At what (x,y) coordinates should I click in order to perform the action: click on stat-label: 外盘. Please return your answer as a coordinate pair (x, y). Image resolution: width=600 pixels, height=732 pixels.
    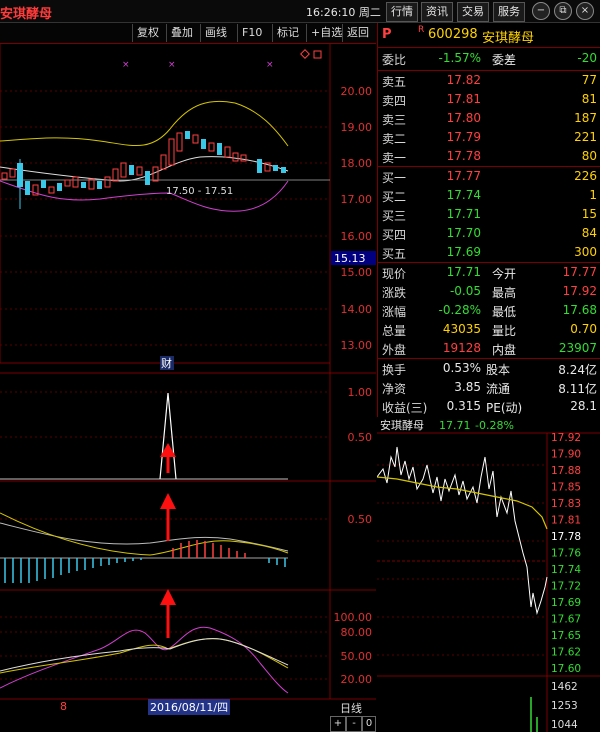
    Looking at the image, I should click on (394, 350).